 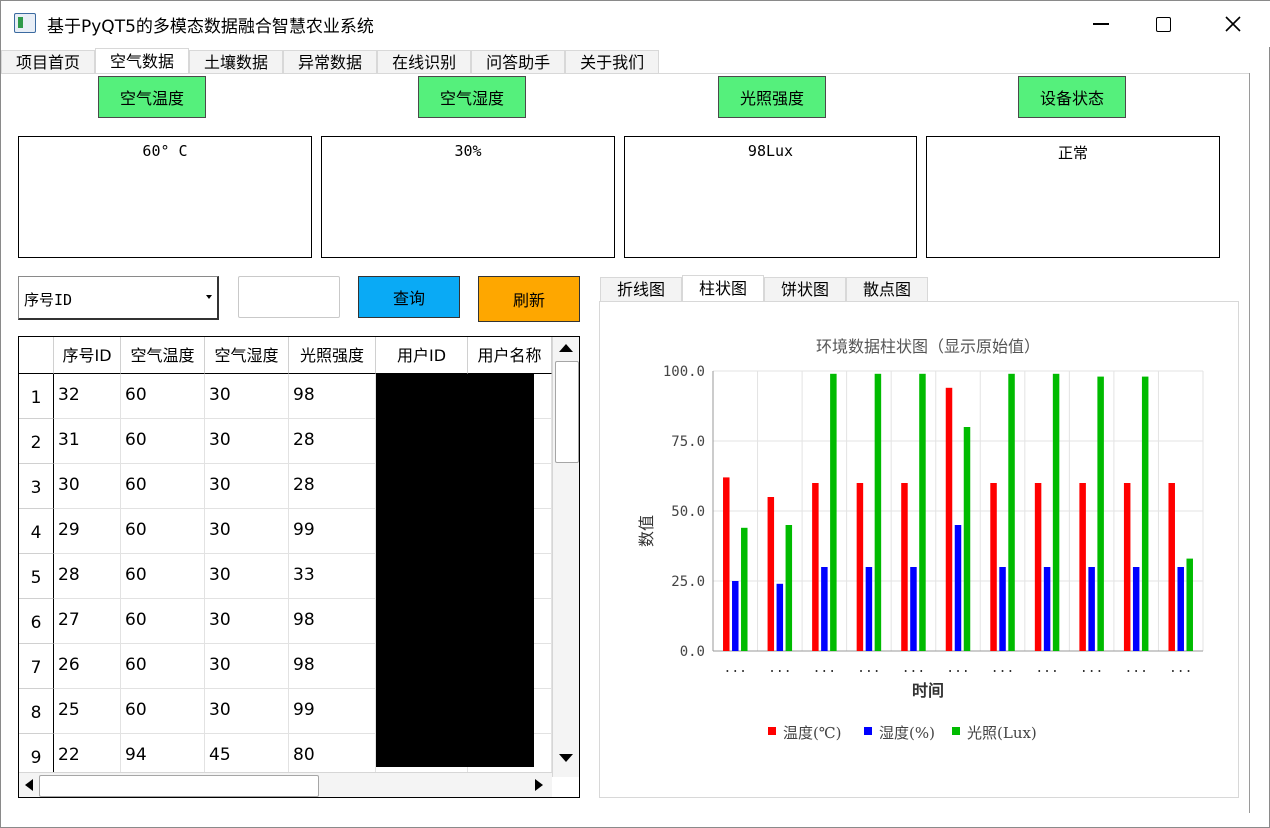 I want to click on scroll-down-arrow-icon, so click(x=566, y=758).